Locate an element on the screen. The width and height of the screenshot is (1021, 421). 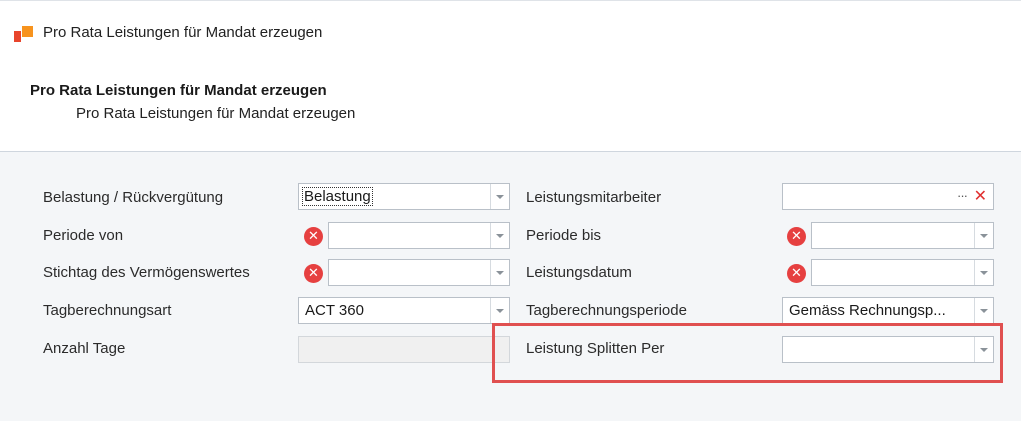
label-tagberechnungsperiode: Tagberechnungsperiode is located at coordinates (606, 310).